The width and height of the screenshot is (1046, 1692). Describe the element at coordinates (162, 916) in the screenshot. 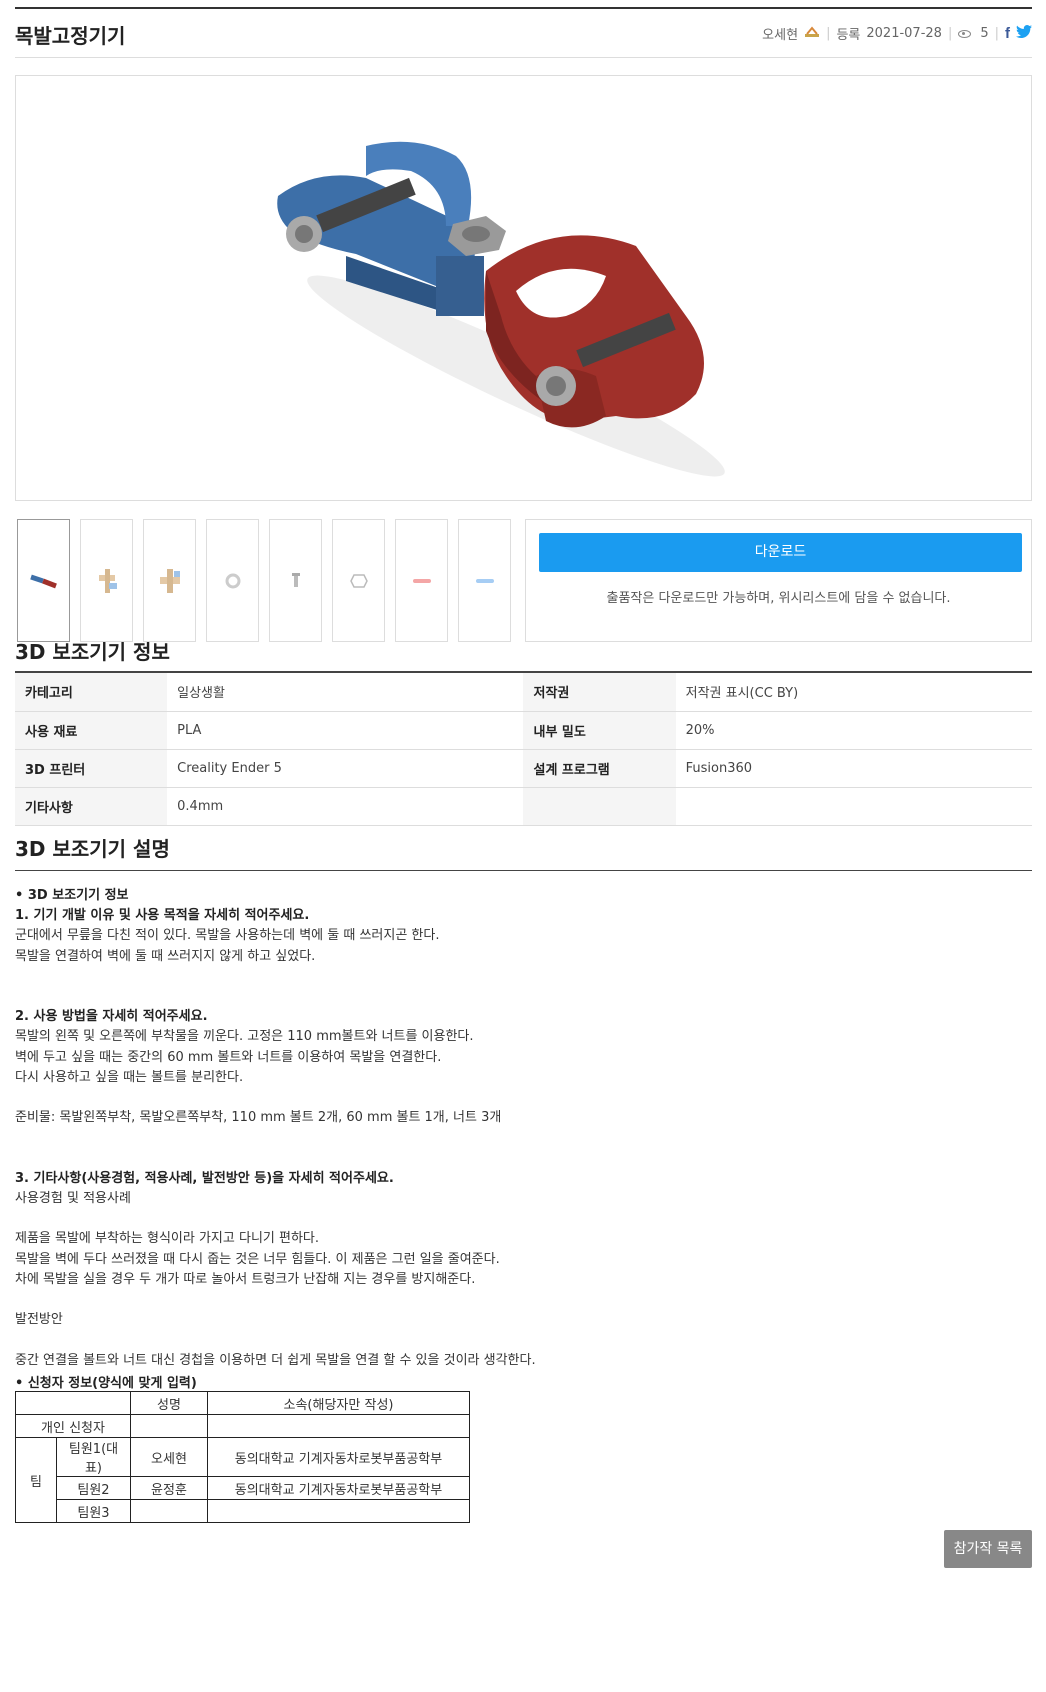

I see `description-line: 1. 기기 개발 이유 및 사용 목적을 자세히 적어주세요.` at that location.